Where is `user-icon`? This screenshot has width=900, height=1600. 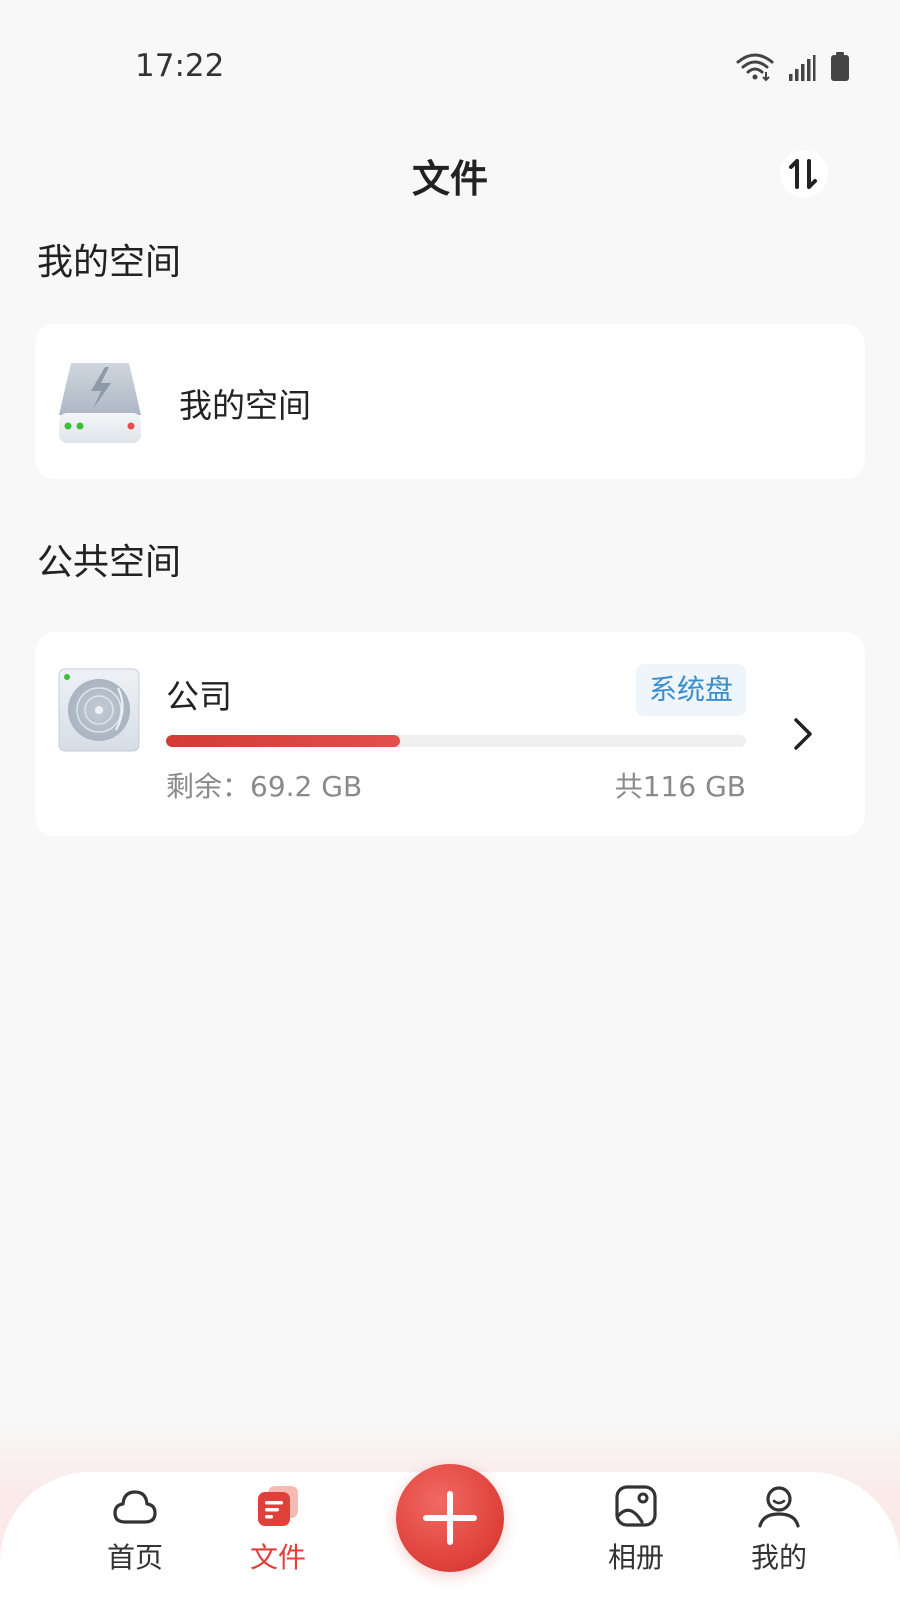 user-icon is located at coordinates (779, 1507).